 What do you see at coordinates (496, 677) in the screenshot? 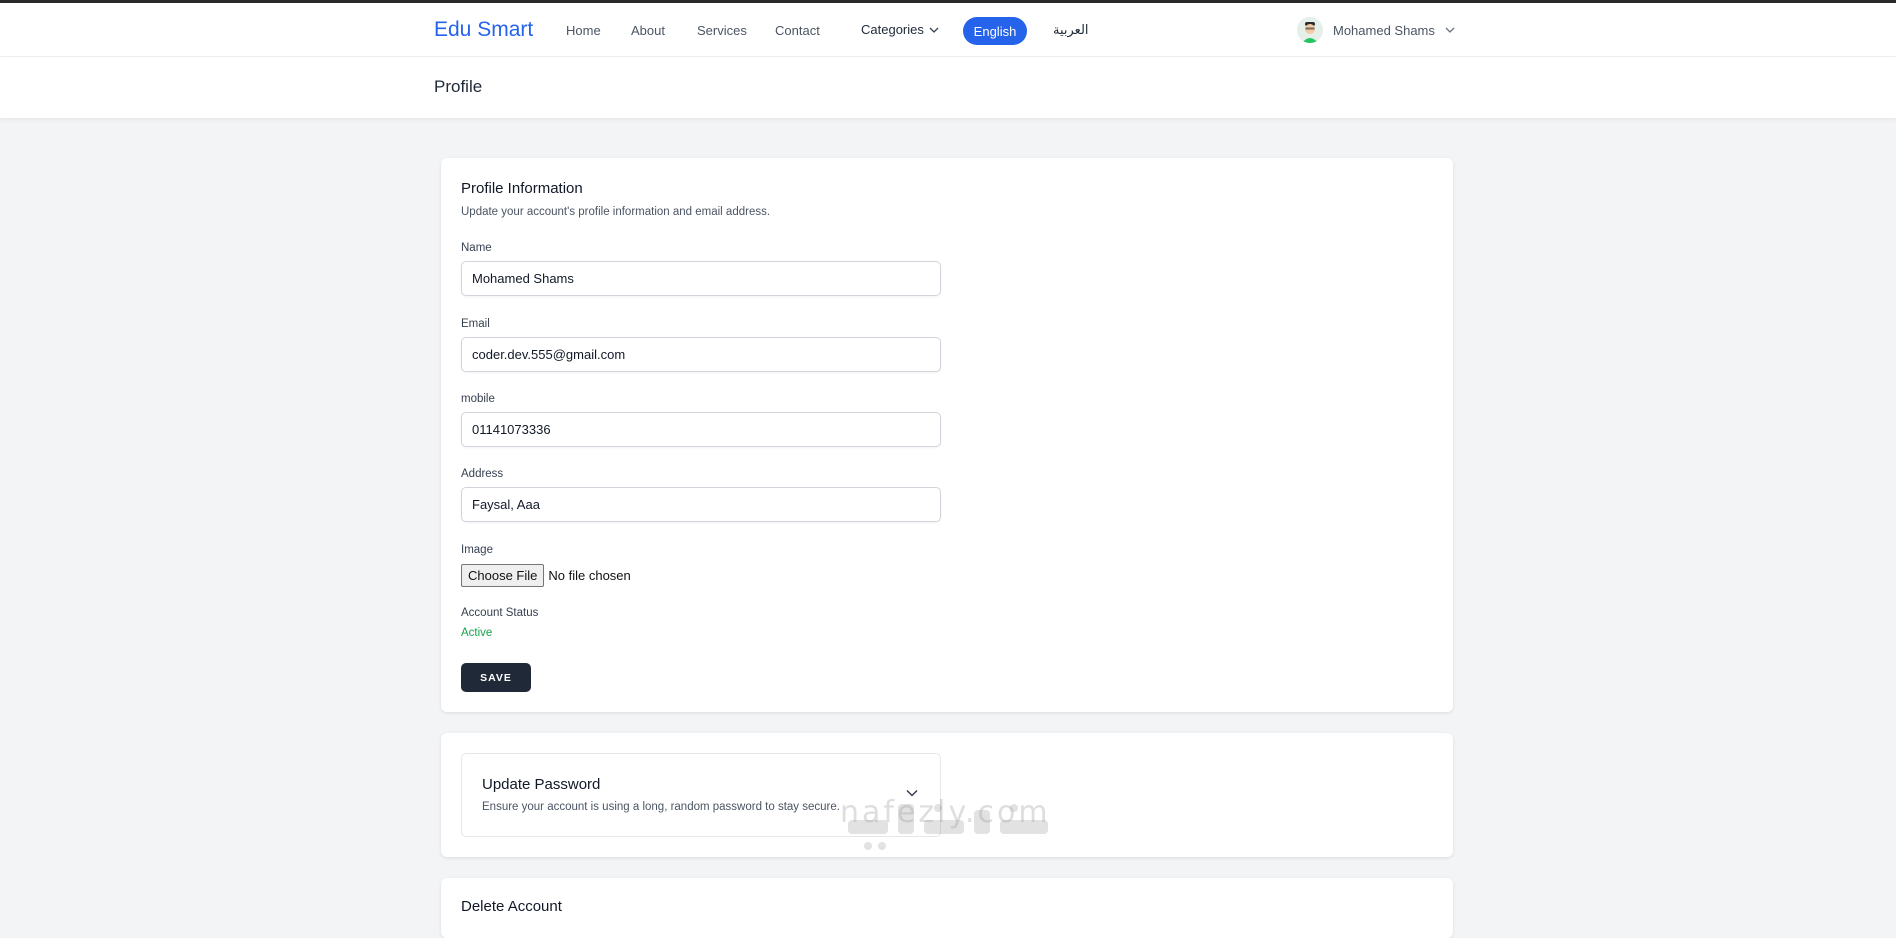
I see `save-button: SAVE` at bounding box center [496, 677].